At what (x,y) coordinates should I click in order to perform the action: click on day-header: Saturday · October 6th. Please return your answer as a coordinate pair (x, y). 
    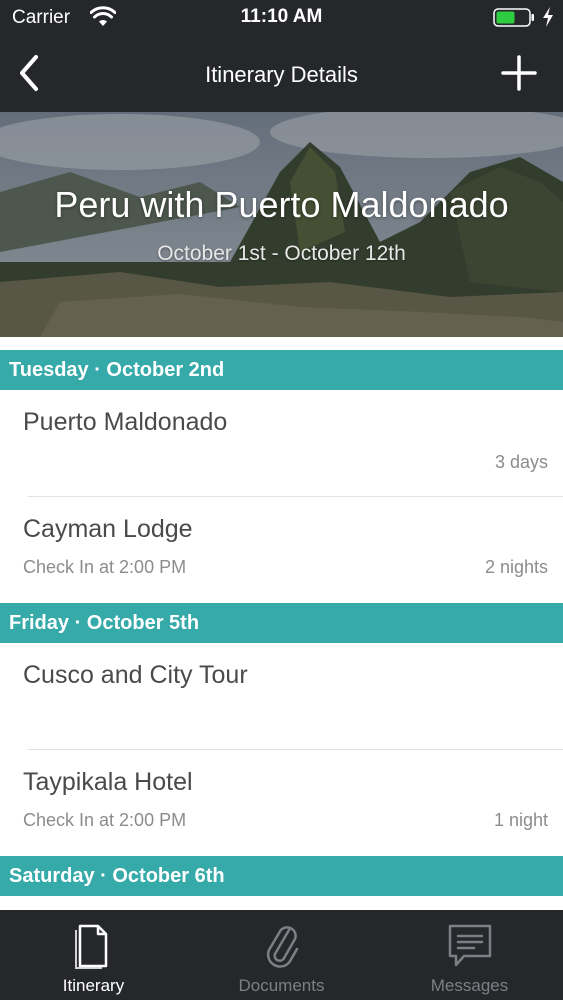
    Looking at the image, I should click on (281, 876).